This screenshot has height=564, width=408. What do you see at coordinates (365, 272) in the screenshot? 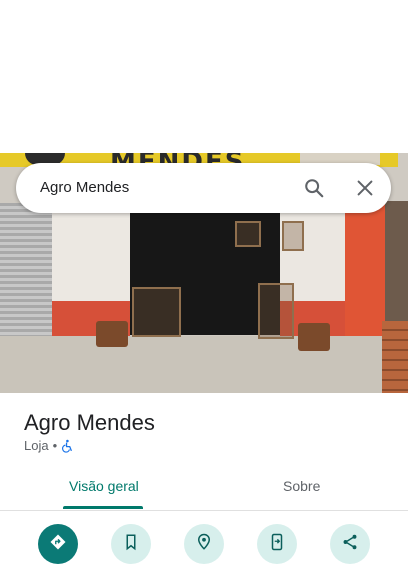
I see `red-column` at bounding box center [365, 272].